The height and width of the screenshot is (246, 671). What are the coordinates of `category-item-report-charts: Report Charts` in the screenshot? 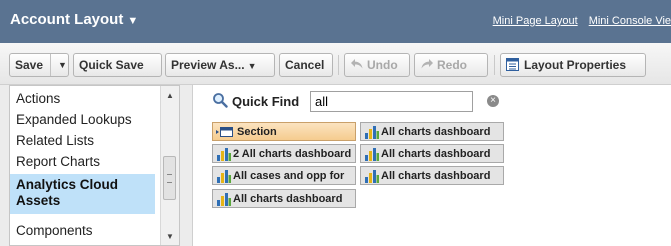 It's located at (82, 162).